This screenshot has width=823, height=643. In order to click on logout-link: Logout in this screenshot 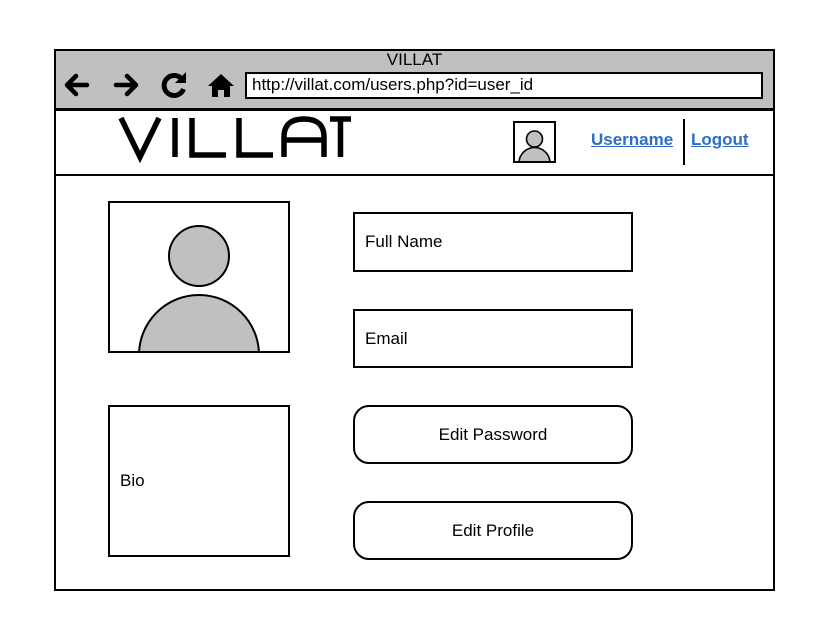, I will do `click(720, 140)`.